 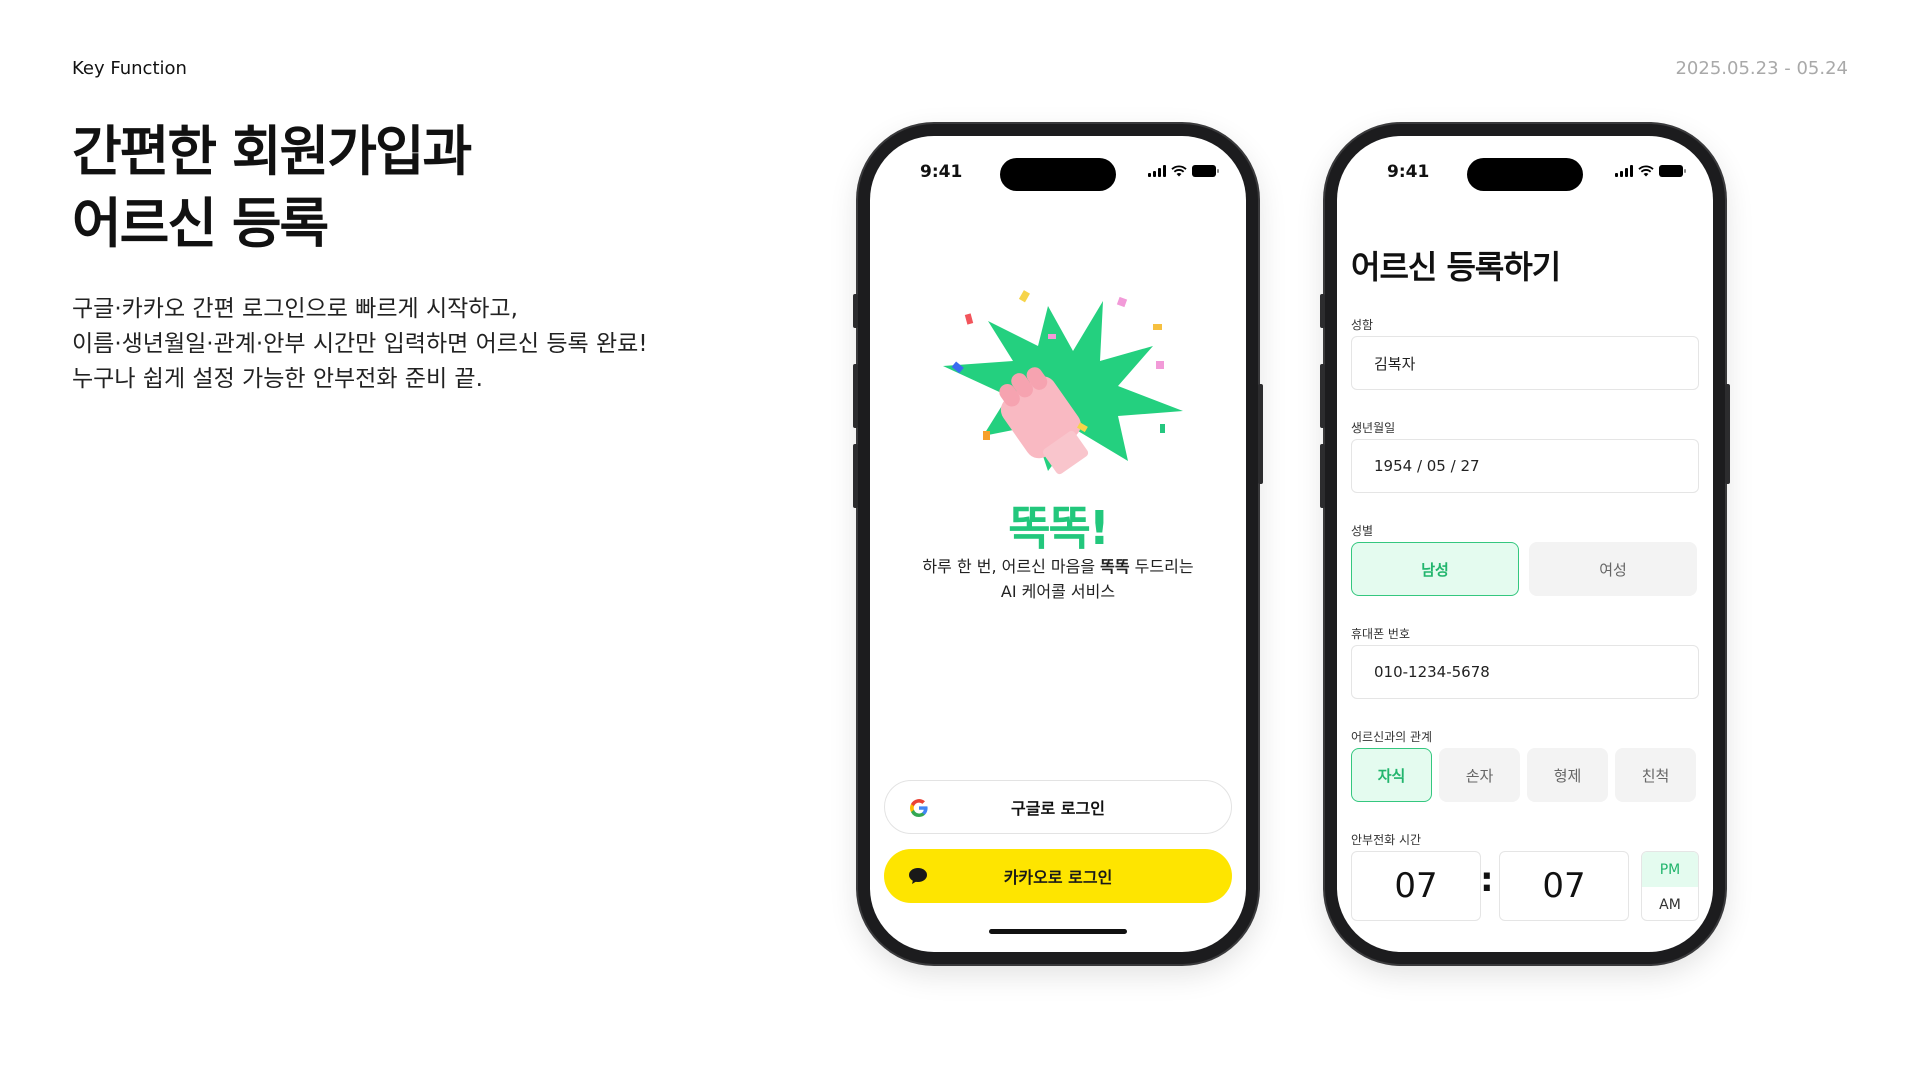 I want to click on home-indicator, so click(x=1058, y=931).